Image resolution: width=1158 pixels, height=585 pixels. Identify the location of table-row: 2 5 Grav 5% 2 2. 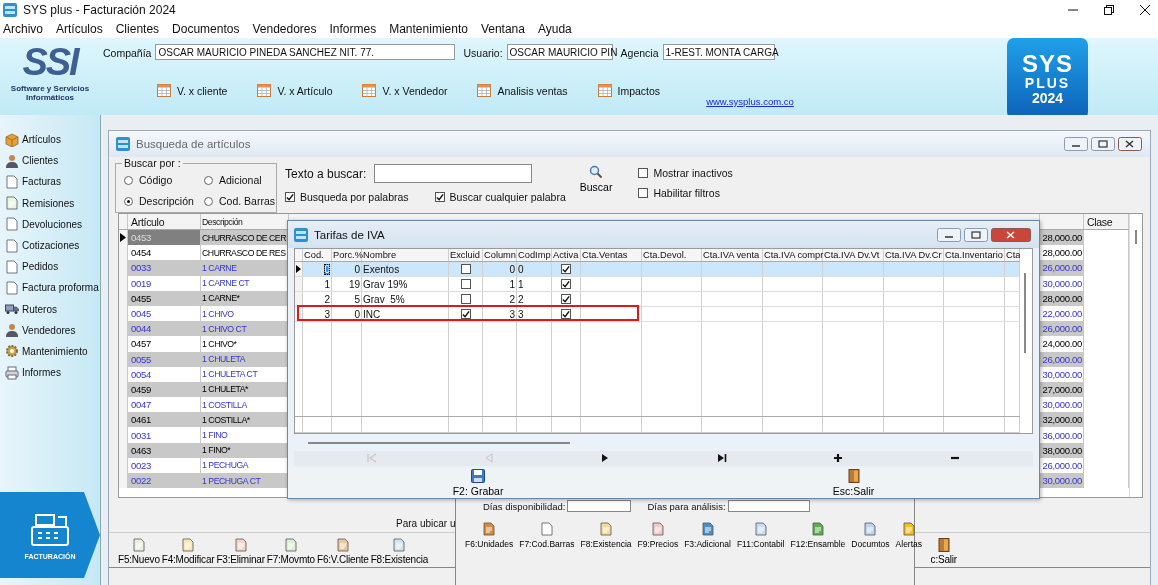
(657, 300).